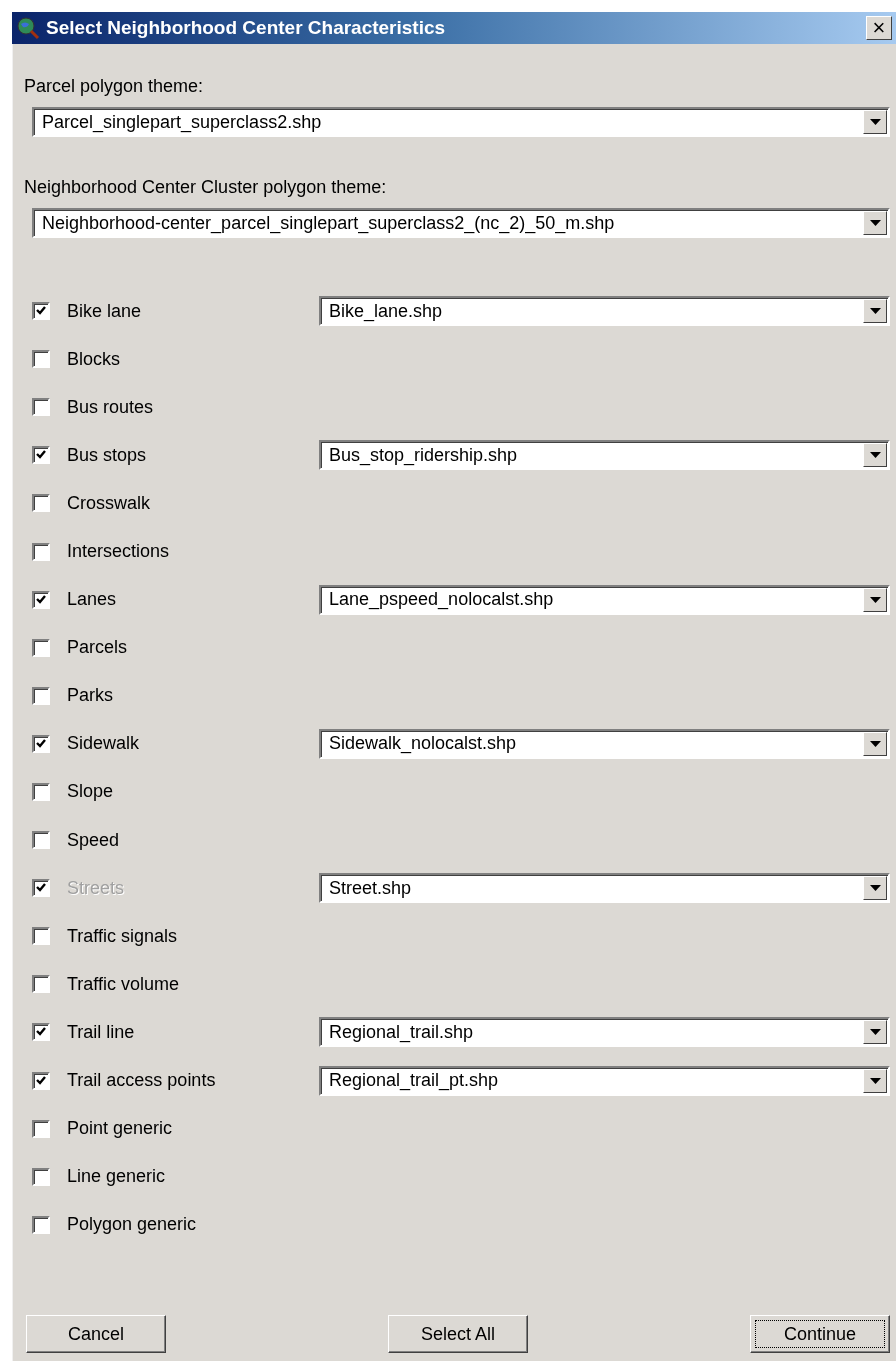 Image resolution: width=896 pixels, height=1361 pixels. Describe the element at coordinates (193, 600) in the screenshot. I see `checkbox-label: Lanes` at that location.